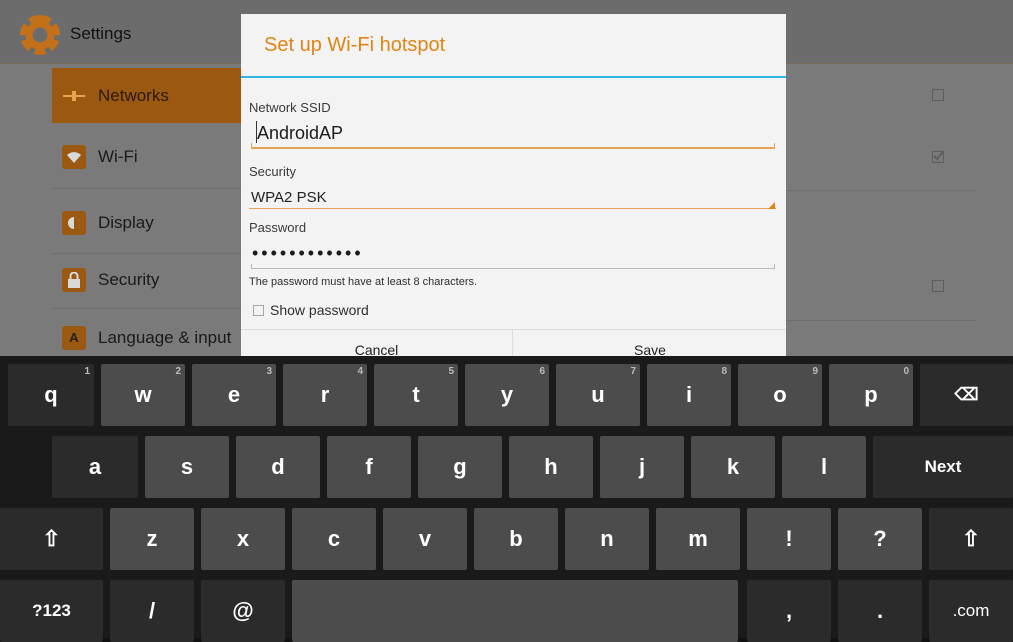  I want to click on key-label: @, so click(243, 610).